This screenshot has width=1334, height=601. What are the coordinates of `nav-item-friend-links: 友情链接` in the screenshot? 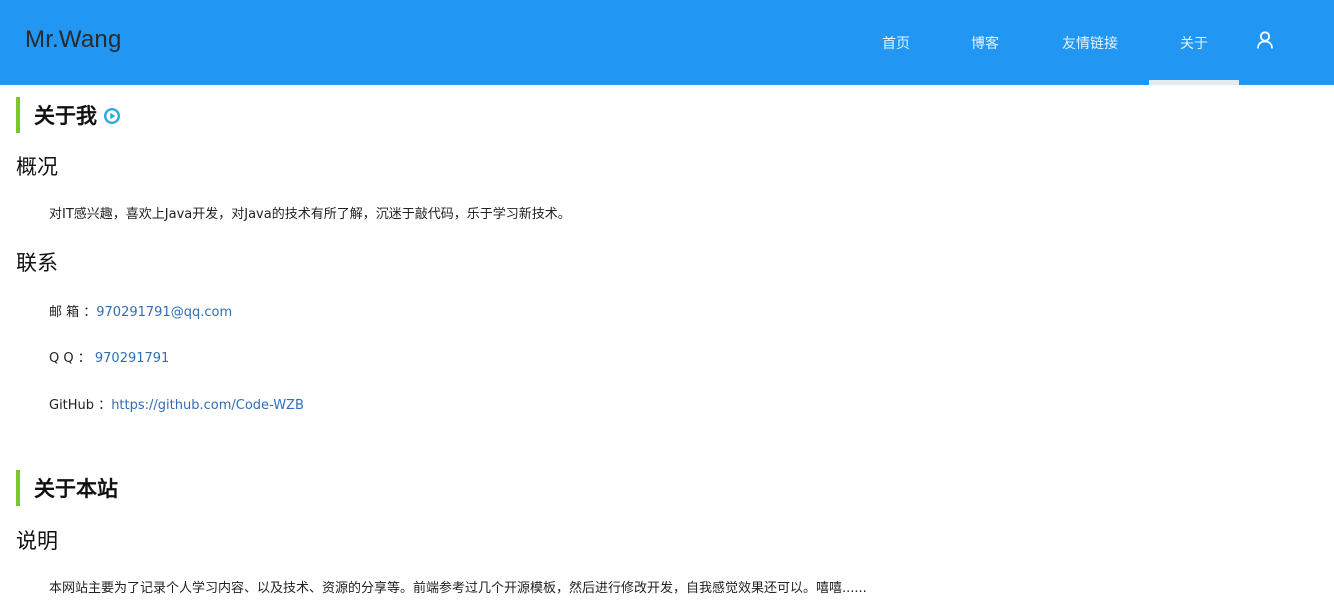 It's located at (1090, 42).